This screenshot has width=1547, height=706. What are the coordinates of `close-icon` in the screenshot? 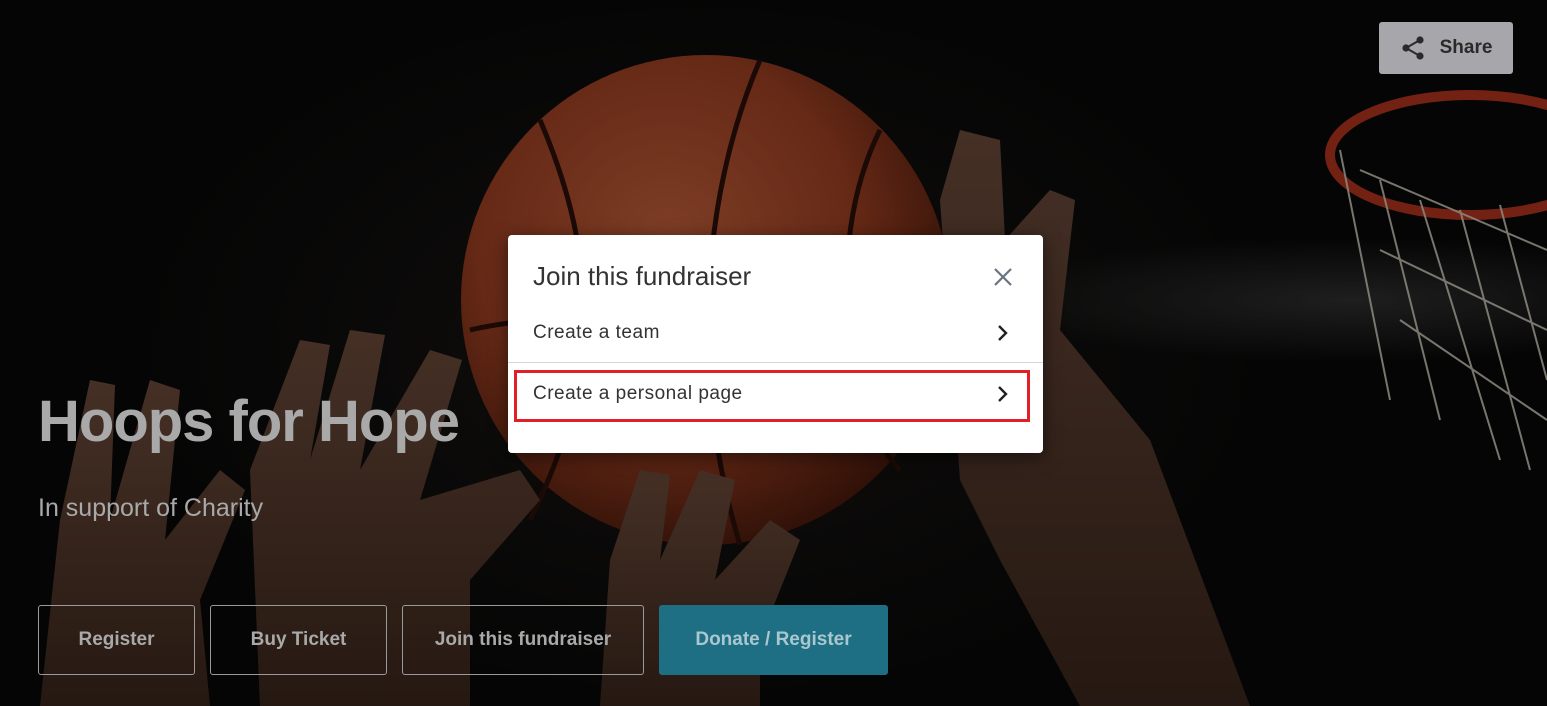 It's located at (1003, 277).